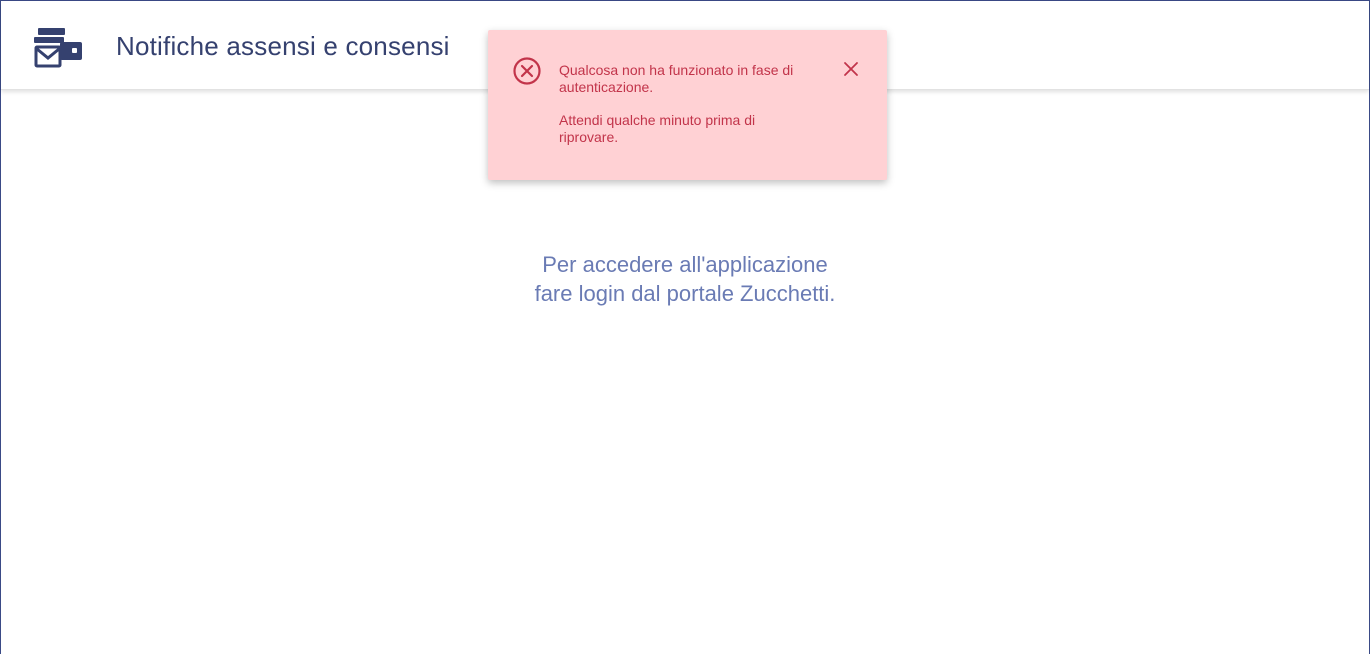 The width and height of the screenshot is (1370, 654). What do you see at coordinates (283, 46) in the screenshot?
I see `app-title: Notifiche assensi e consensi` at bounding box center [283, 46].